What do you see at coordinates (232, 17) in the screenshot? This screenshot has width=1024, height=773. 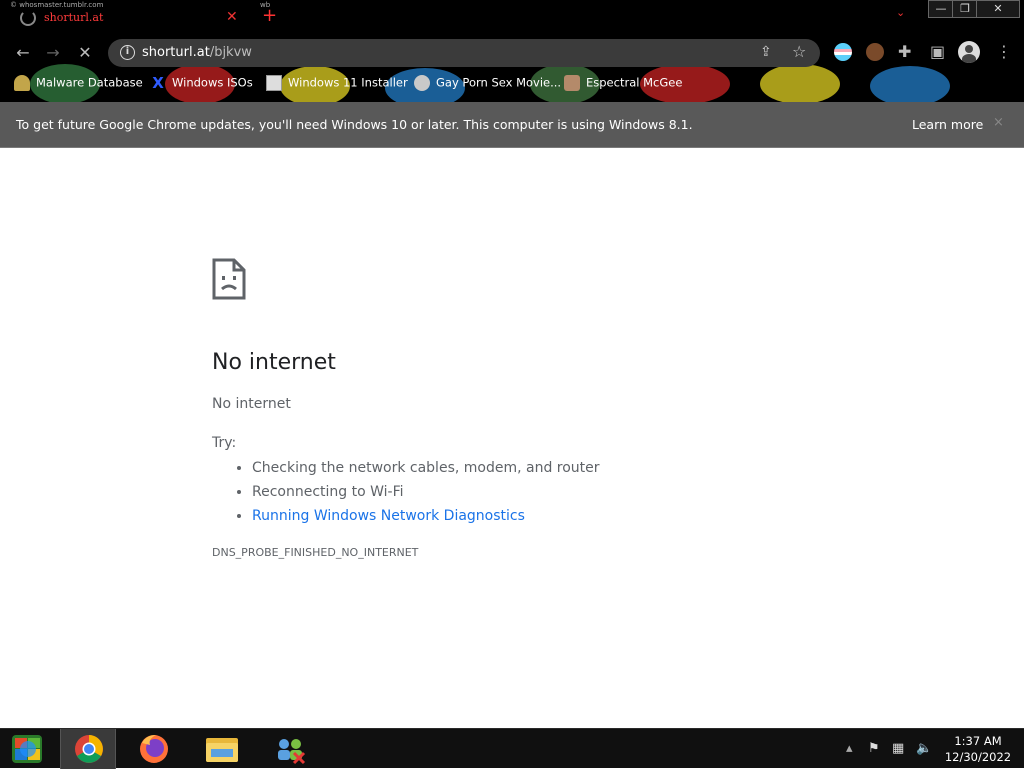 I see `tab-close-icon: ✕` at bounding box center [232, 17].